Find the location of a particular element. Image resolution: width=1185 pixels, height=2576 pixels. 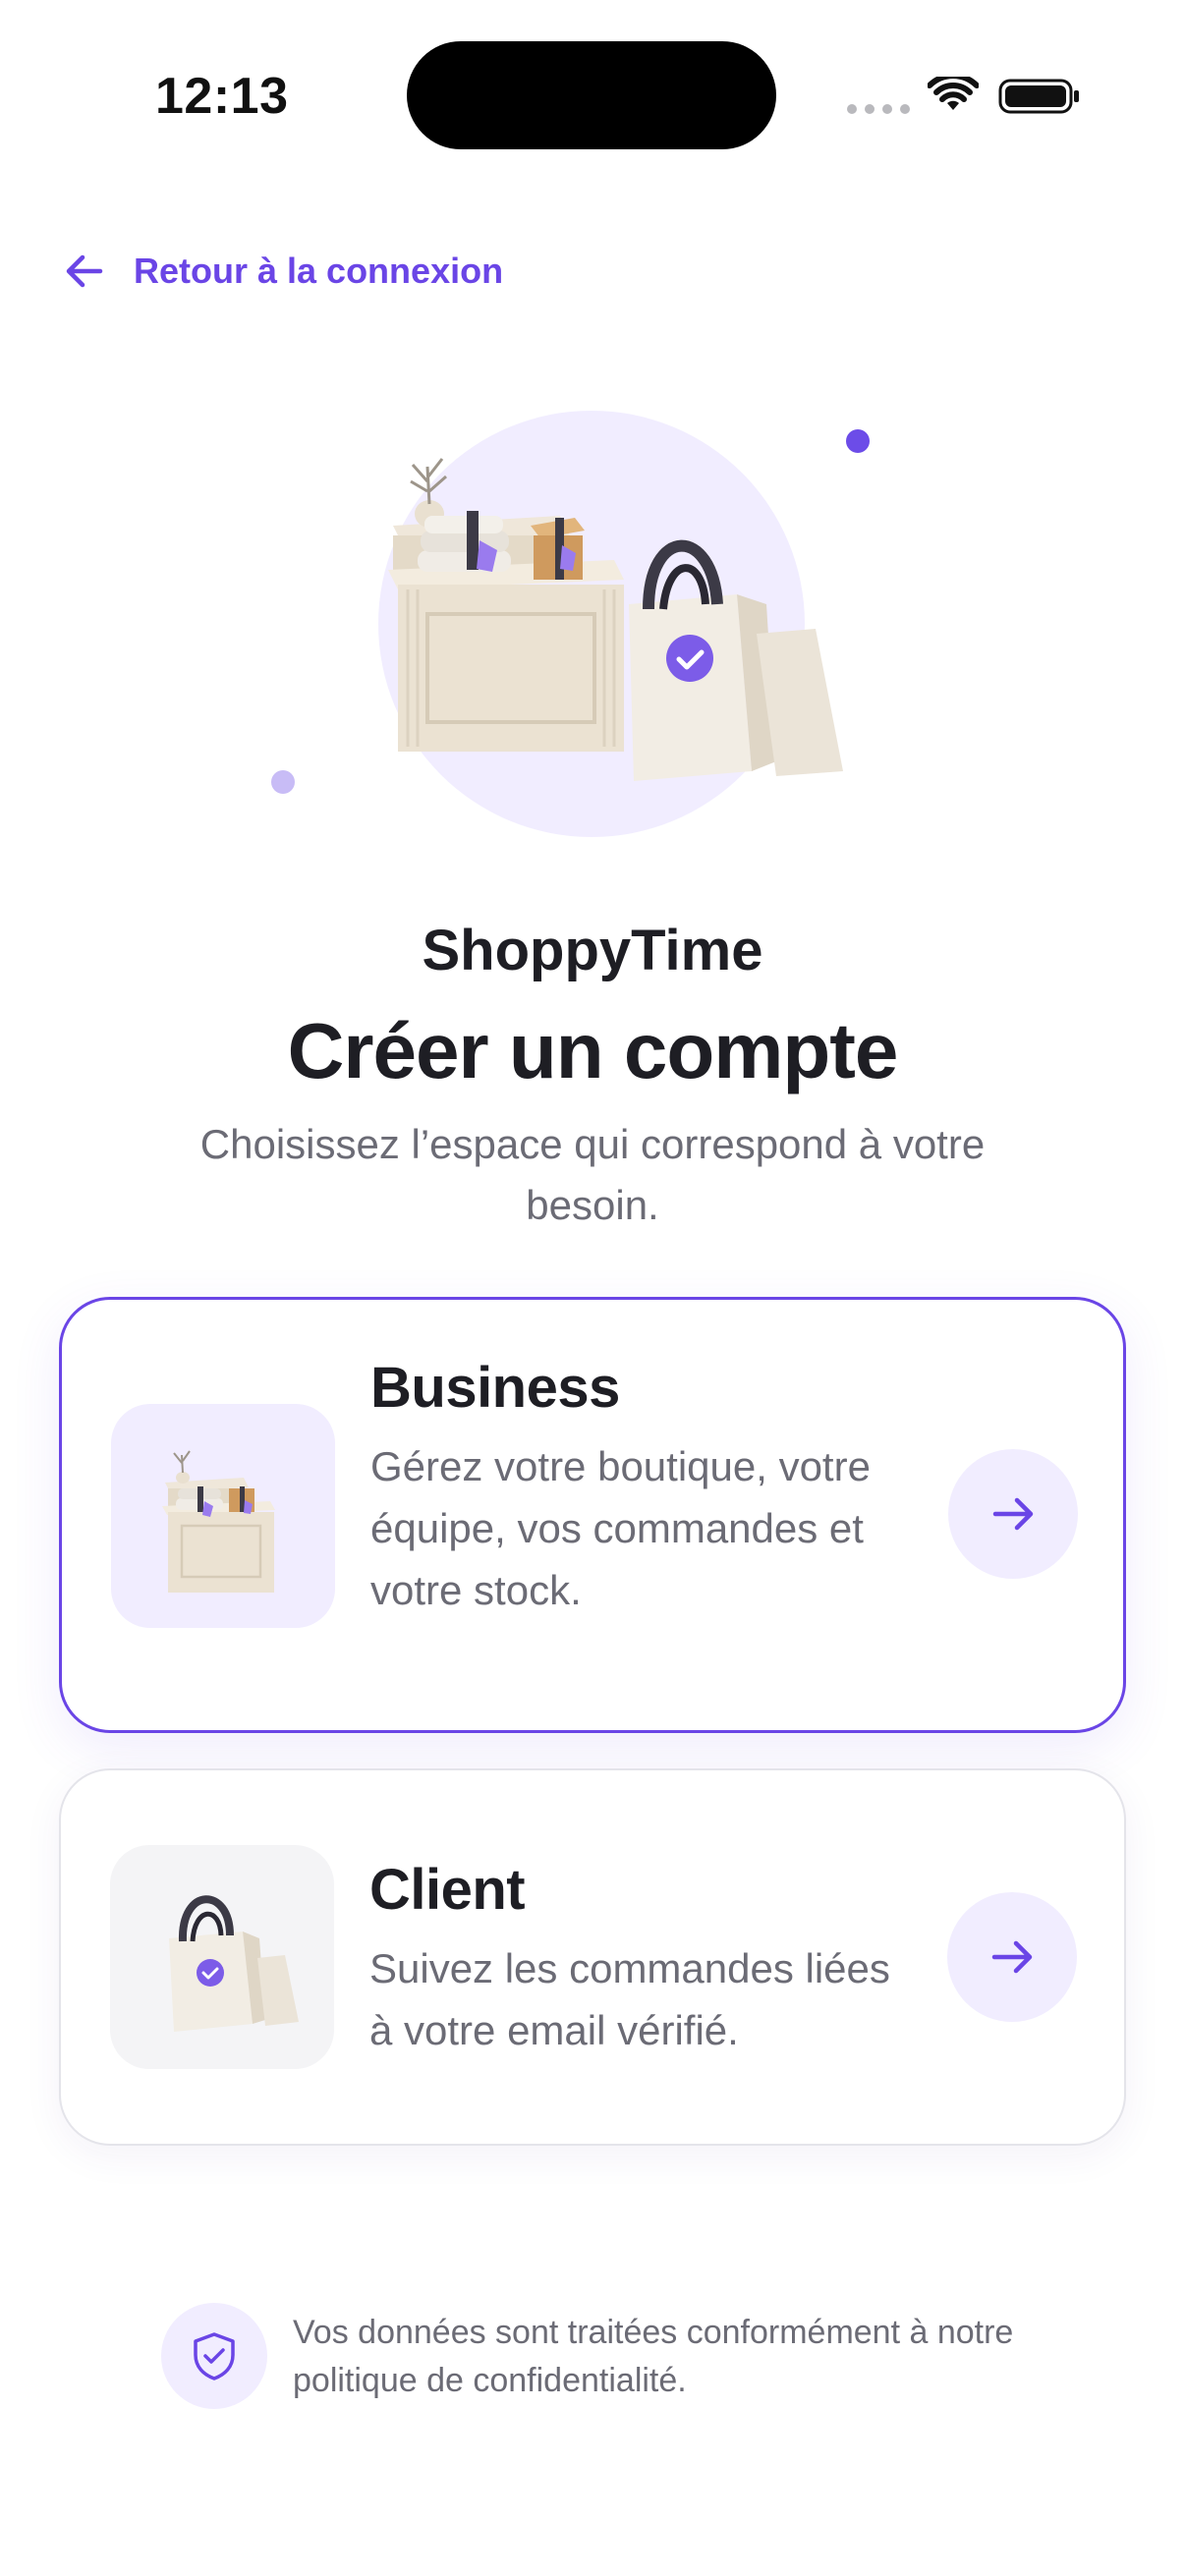

back-link-label: Retour à la connexion is located at coordinates (319, 271).